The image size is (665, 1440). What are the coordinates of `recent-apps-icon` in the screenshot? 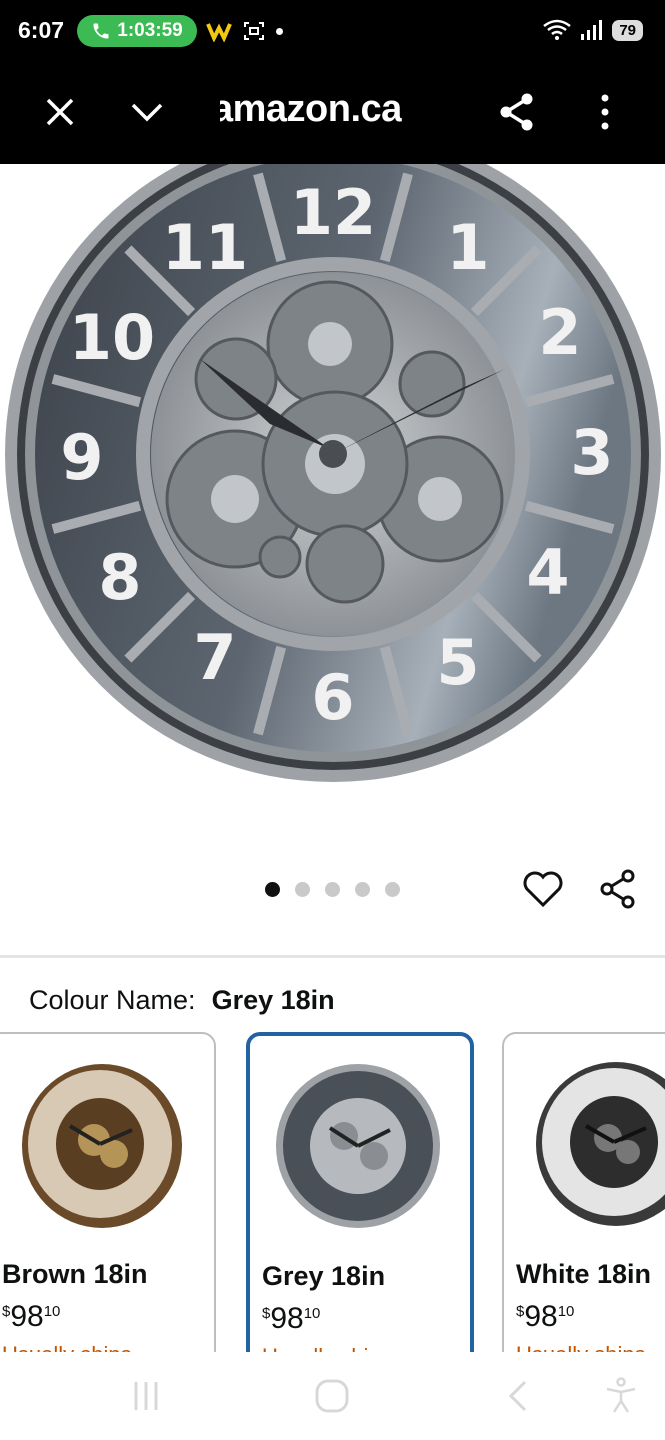 It's located at (146, 1396).